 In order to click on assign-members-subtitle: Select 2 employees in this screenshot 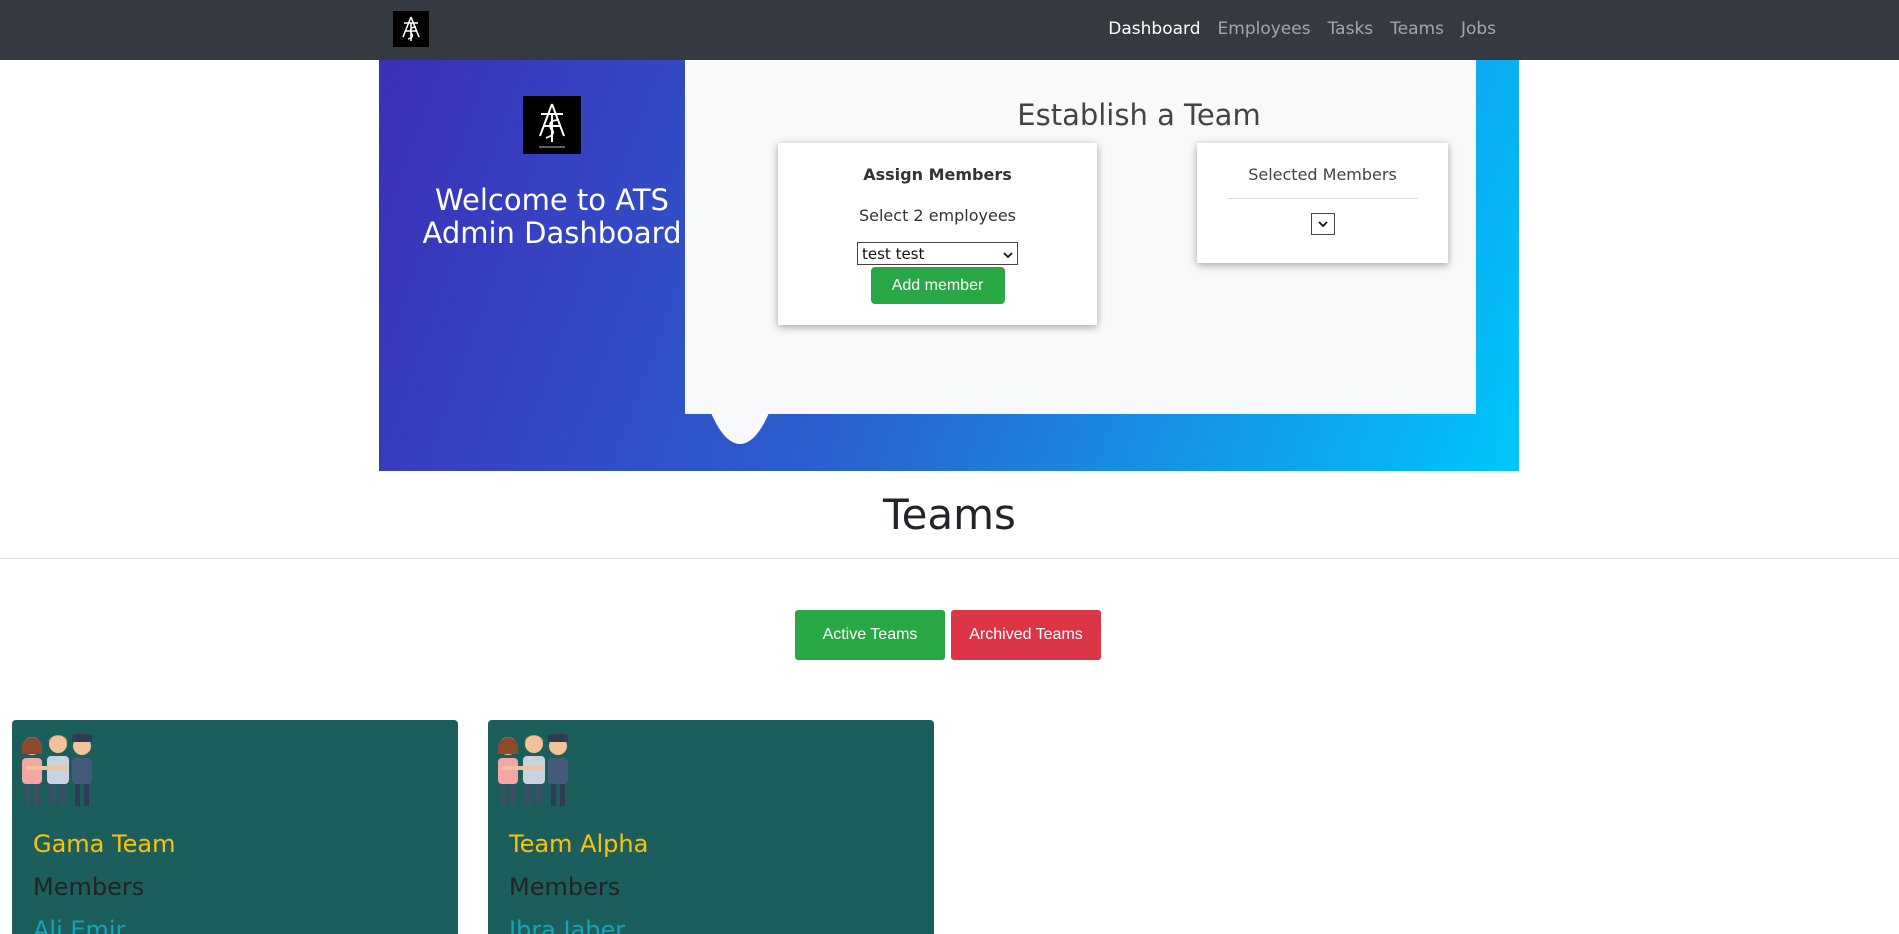, I will do `click(937, 215)`.